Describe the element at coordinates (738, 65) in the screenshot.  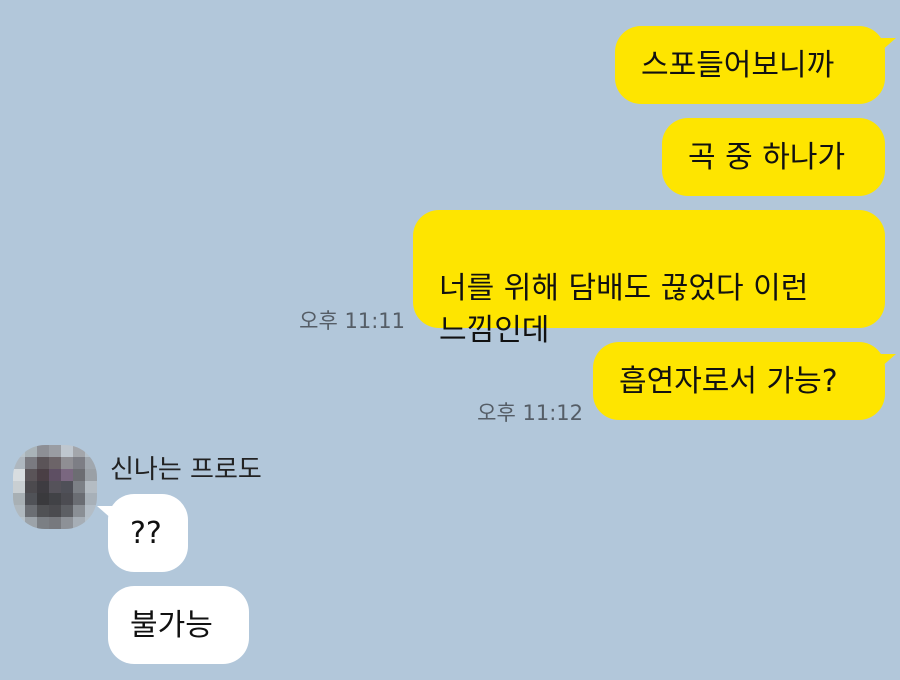
I see `message-text: 스포들어보니까` at that location.